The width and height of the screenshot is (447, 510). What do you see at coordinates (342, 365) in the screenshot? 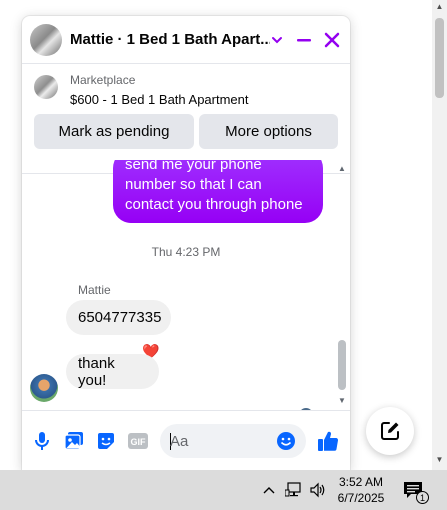
I see `message-scrollbar-thumb` at bounding box center [342, 365].